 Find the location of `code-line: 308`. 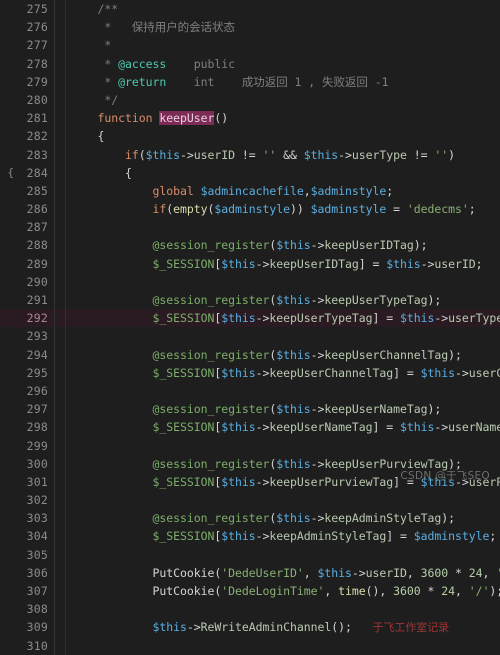

code-line: 308 is located at coordinates (250, 609).